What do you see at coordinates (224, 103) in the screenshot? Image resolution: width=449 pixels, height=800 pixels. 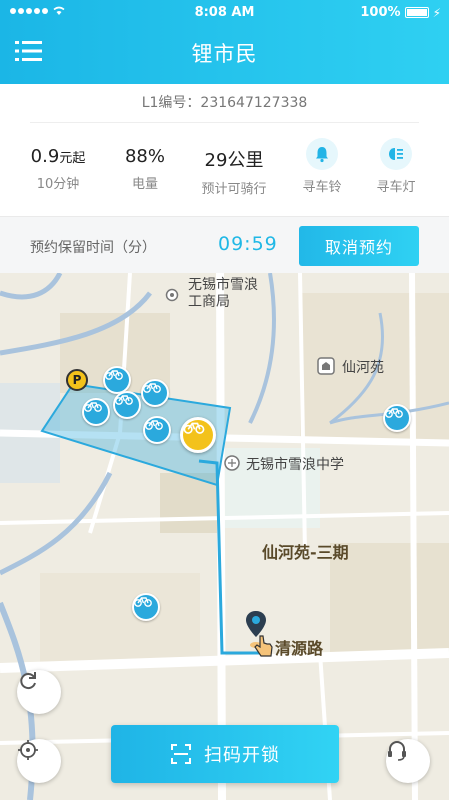 I see `bike-serial: L1编号：231647127338` at bounding box center [224, 103].